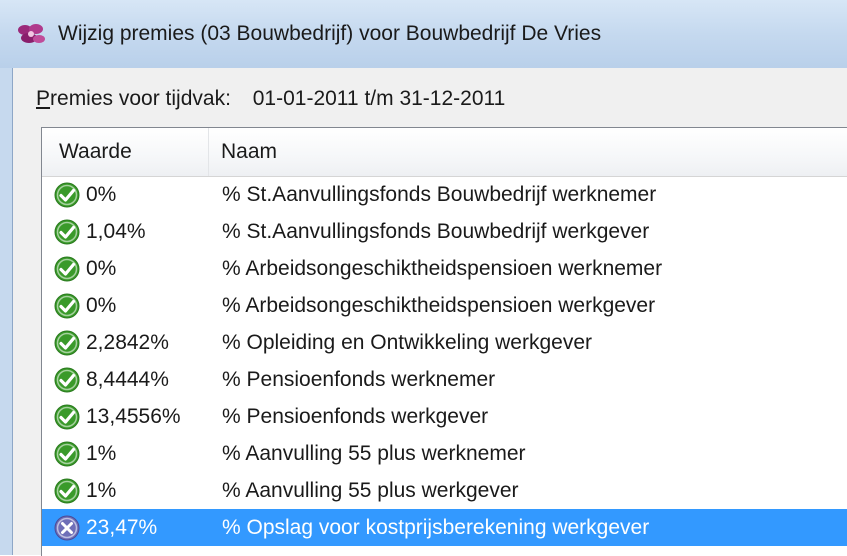 The width and height of the screenshot is (847, 556). What do you see at coordinates (122, 527) in the screenshot?
I see `row-value: 23,47%` at bounding box center [122, 527].